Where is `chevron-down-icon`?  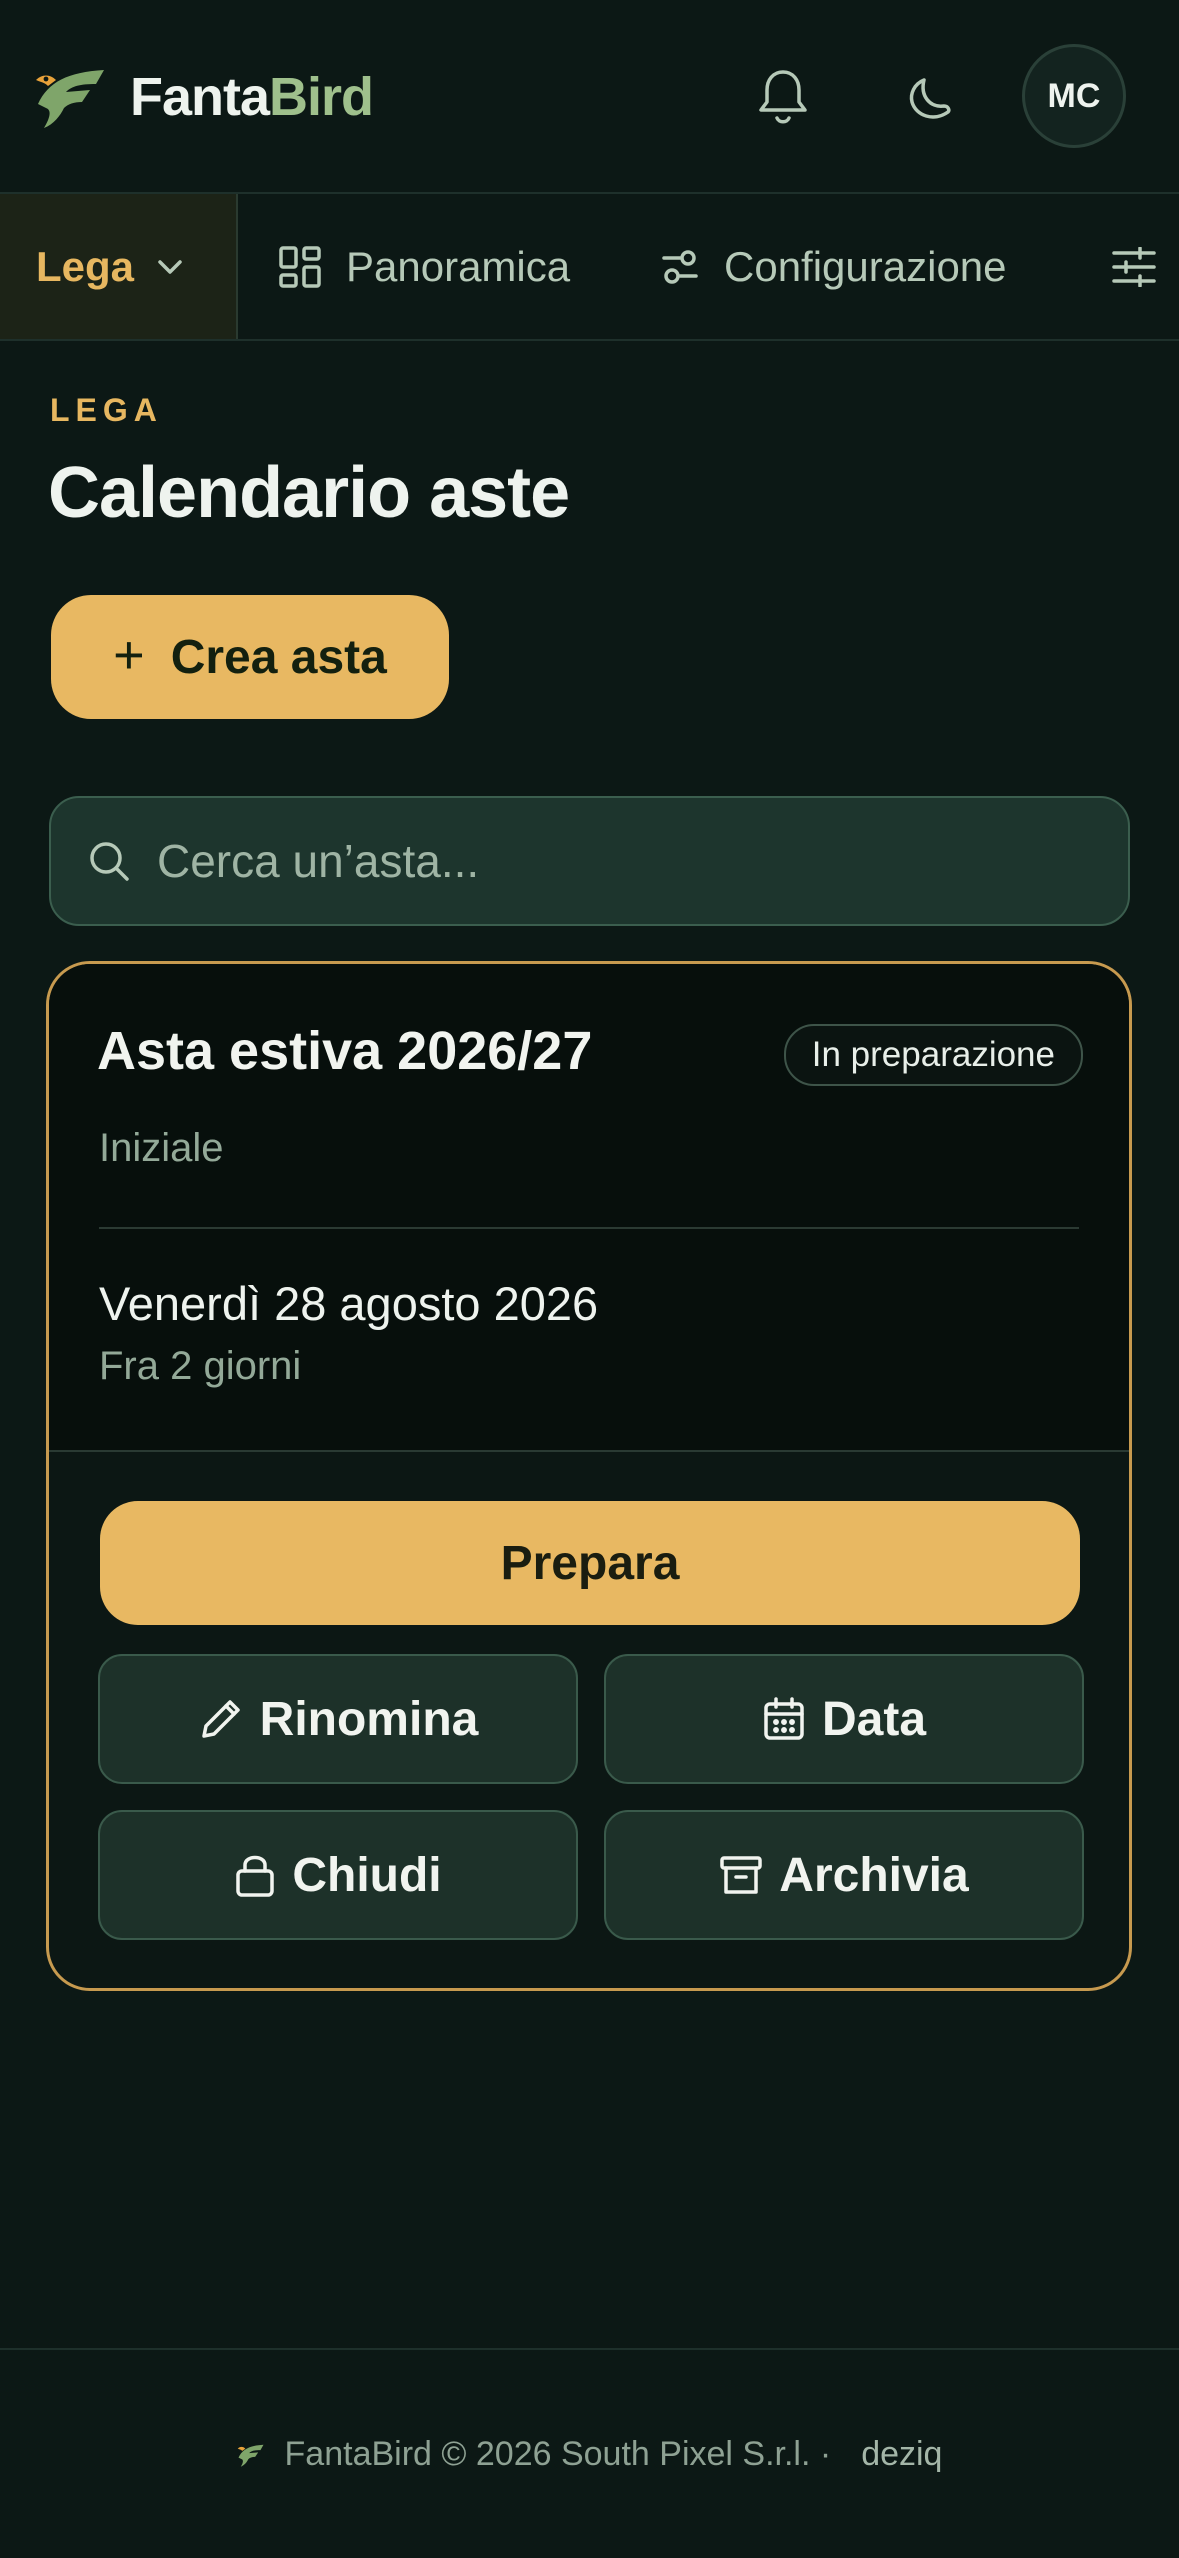
chevron-down-icon is located at coordinates (170, 266).